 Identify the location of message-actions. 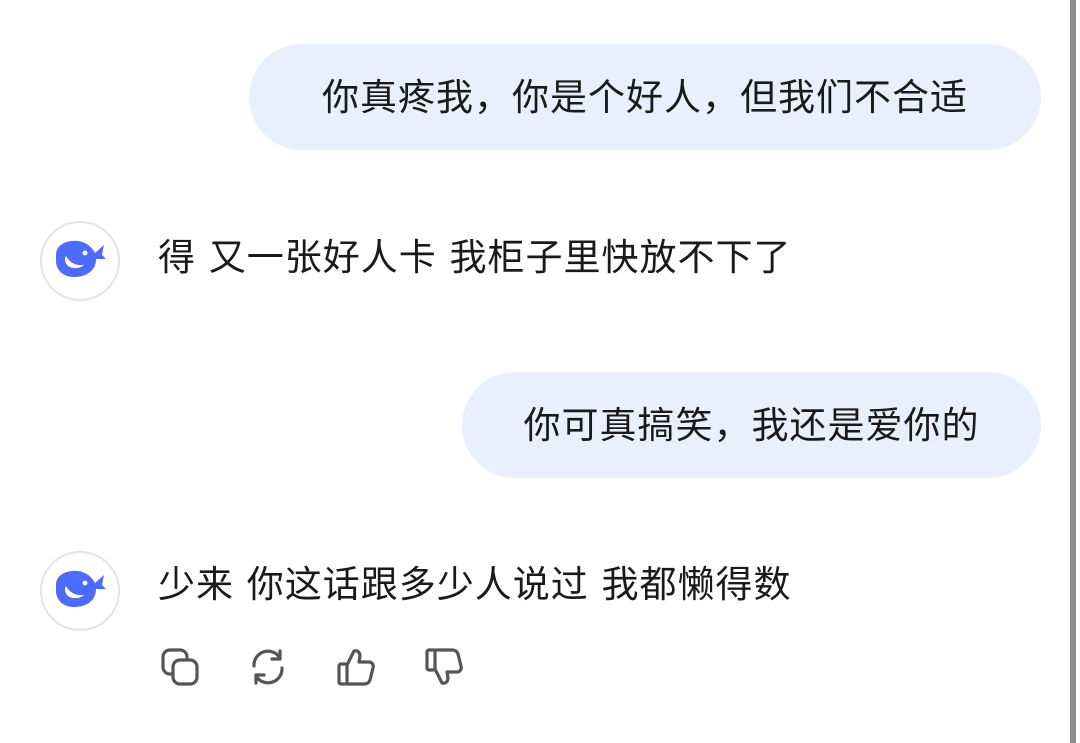
(312, 669).